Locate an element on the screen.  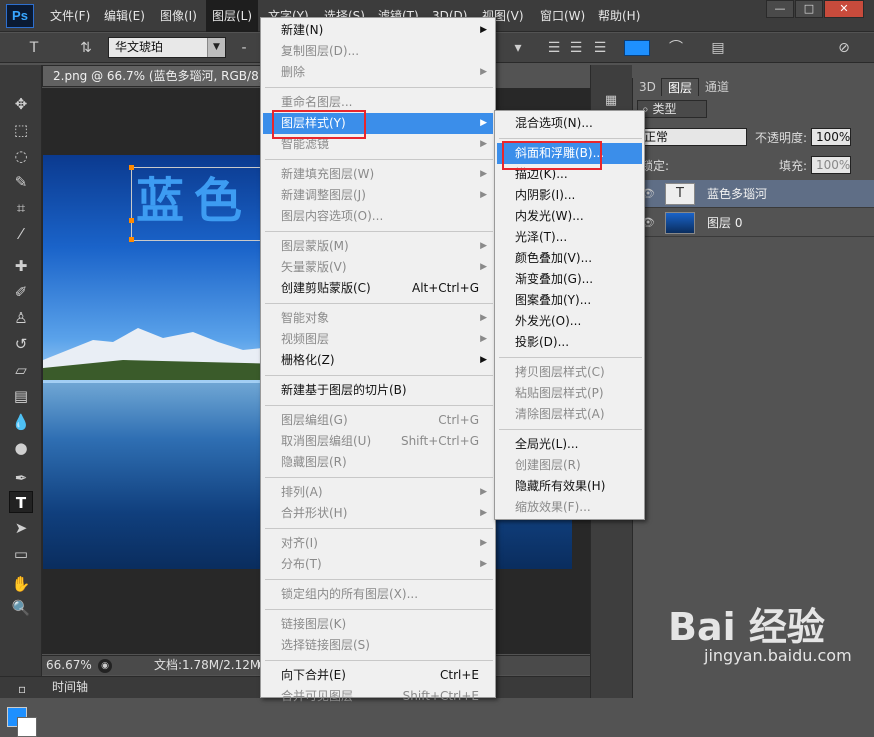
antialias-select: ▾ is located at coordinates (518, 48).